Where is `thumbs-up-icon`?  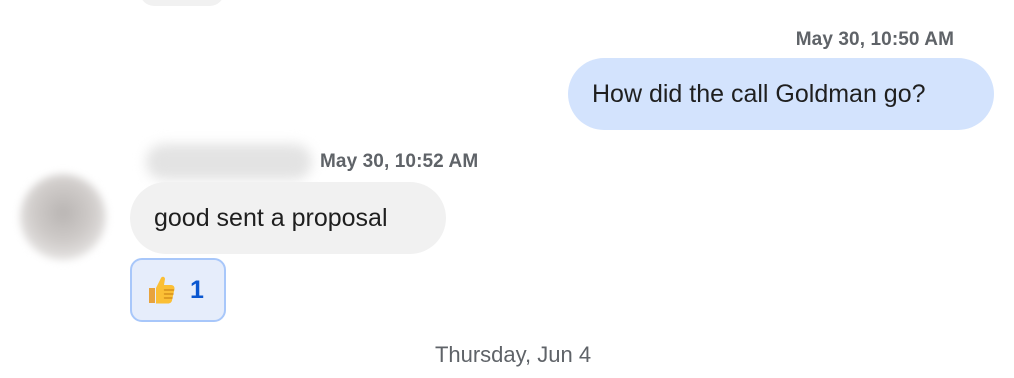 thumbs-up-icon is located at coordinates (162, 290).